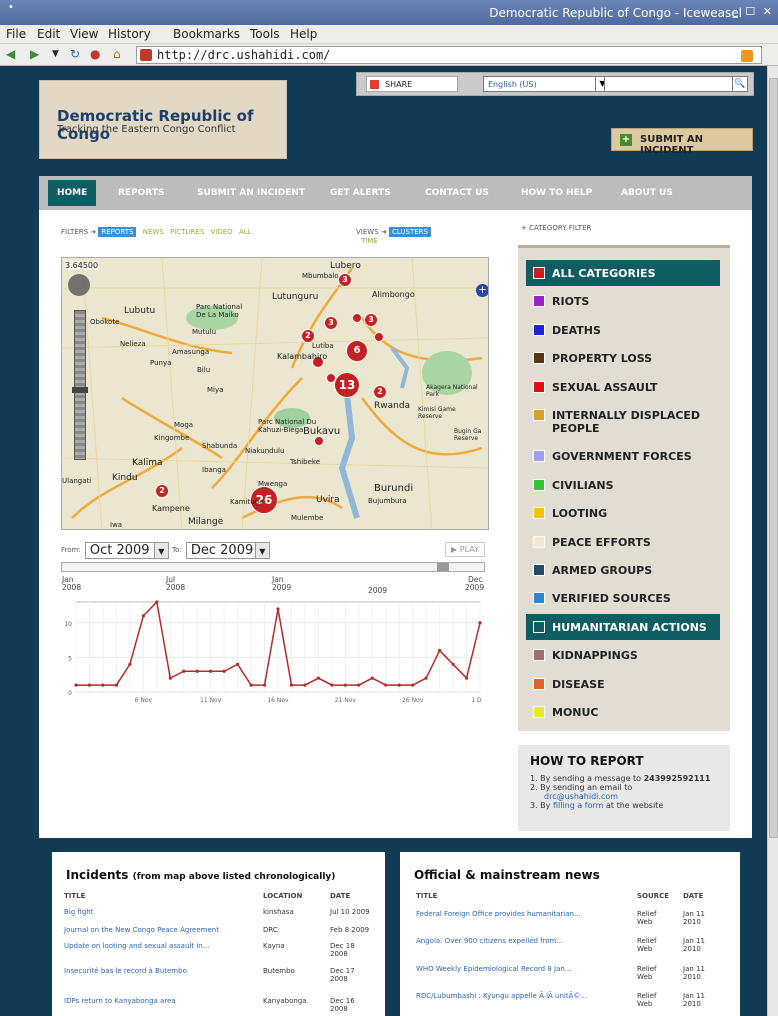  I want to click on nav-contact-us: CONTACT US, so click(457, 193).